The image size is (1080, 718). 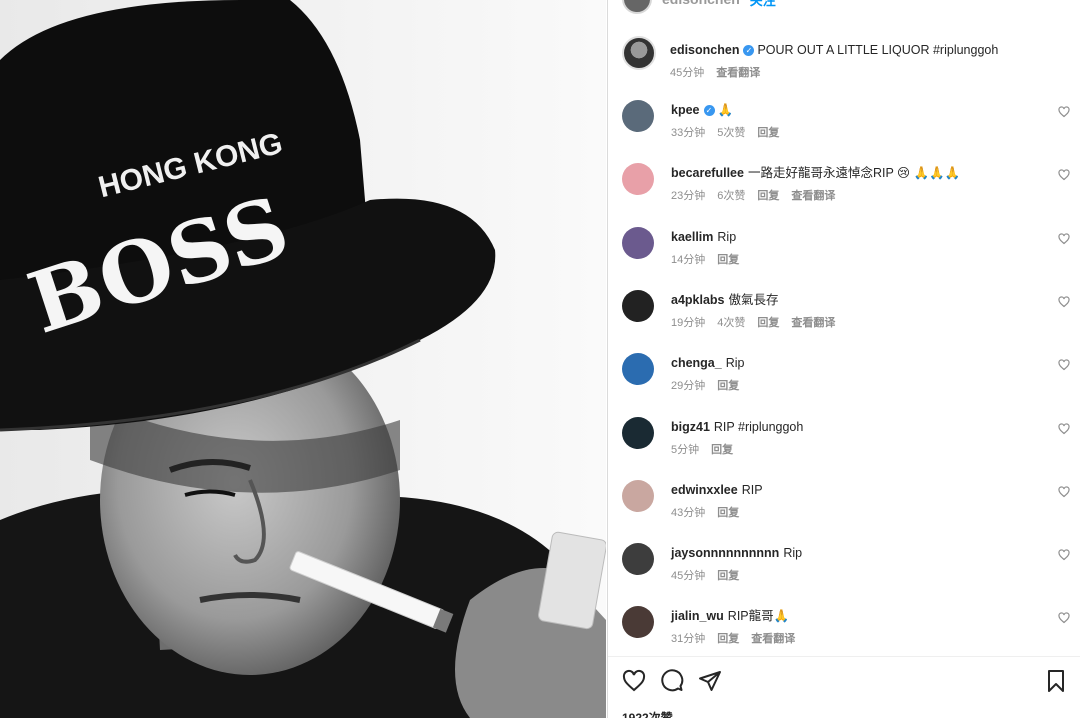 I want to click on comment-text: 傲氣長存, so click(x=753, y=300).